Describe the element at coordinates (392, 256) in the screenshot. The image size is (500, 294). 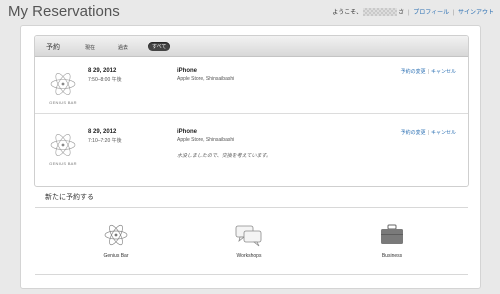
I see `option-label: Business` at that location.